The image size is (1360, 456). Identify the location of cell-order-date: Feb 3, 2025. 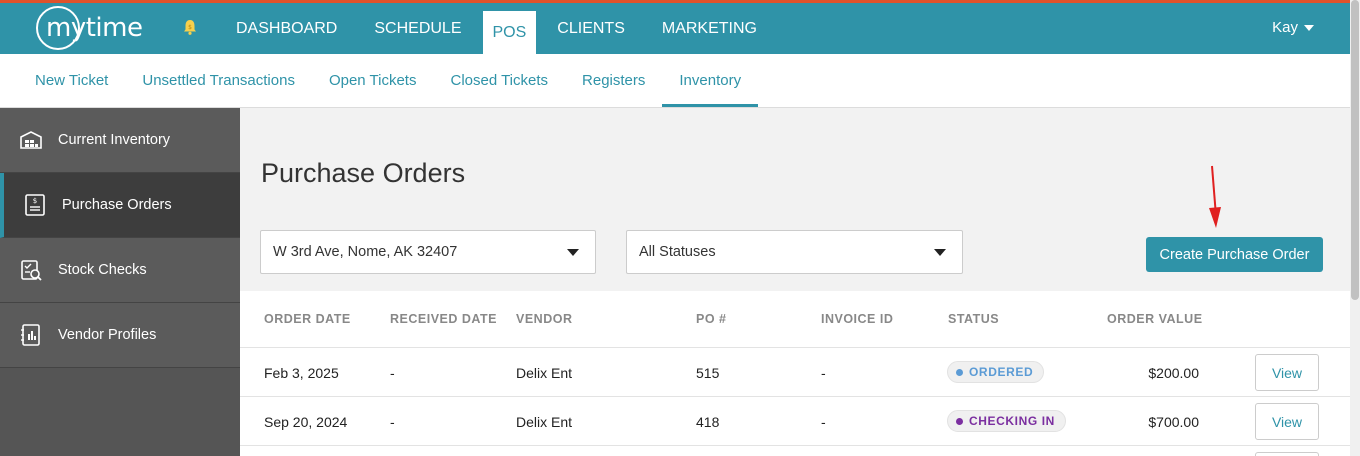
(301, 373).